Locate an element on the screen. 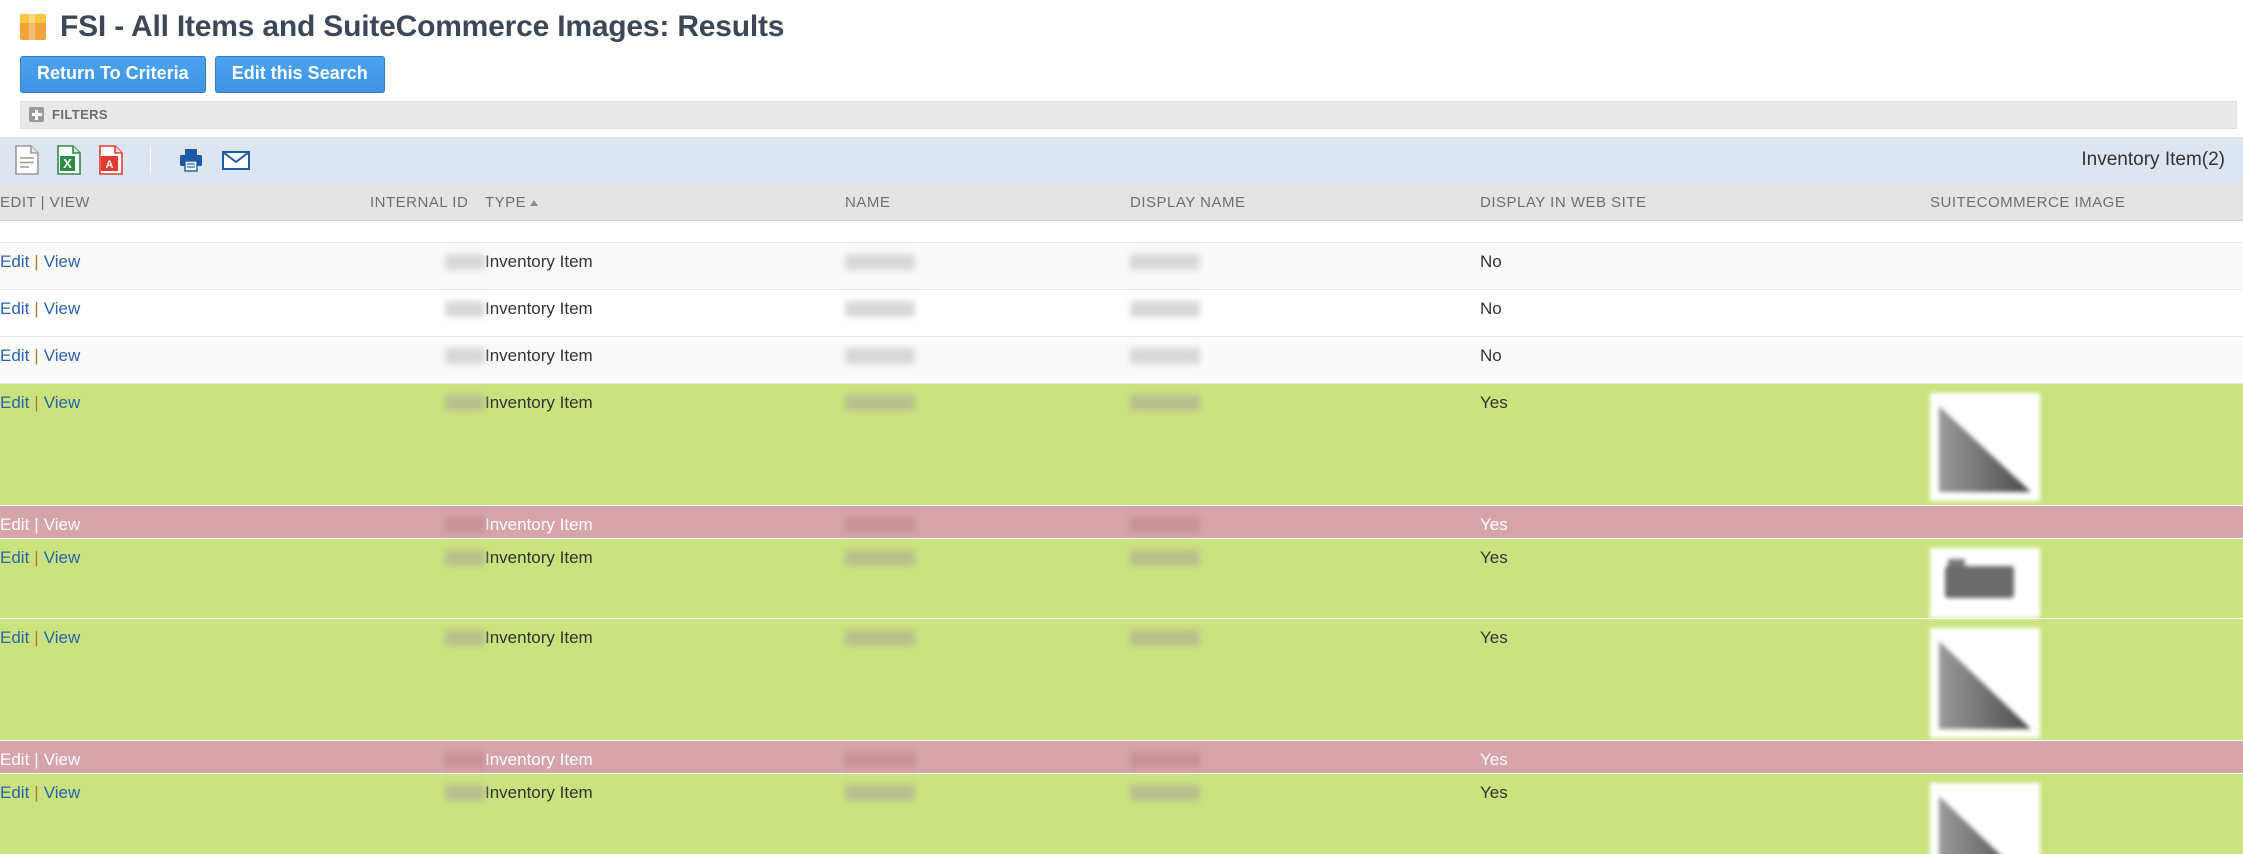 The width and height of the screenshot is (2243, 854). email-icon is located at coordinates (236, 160).